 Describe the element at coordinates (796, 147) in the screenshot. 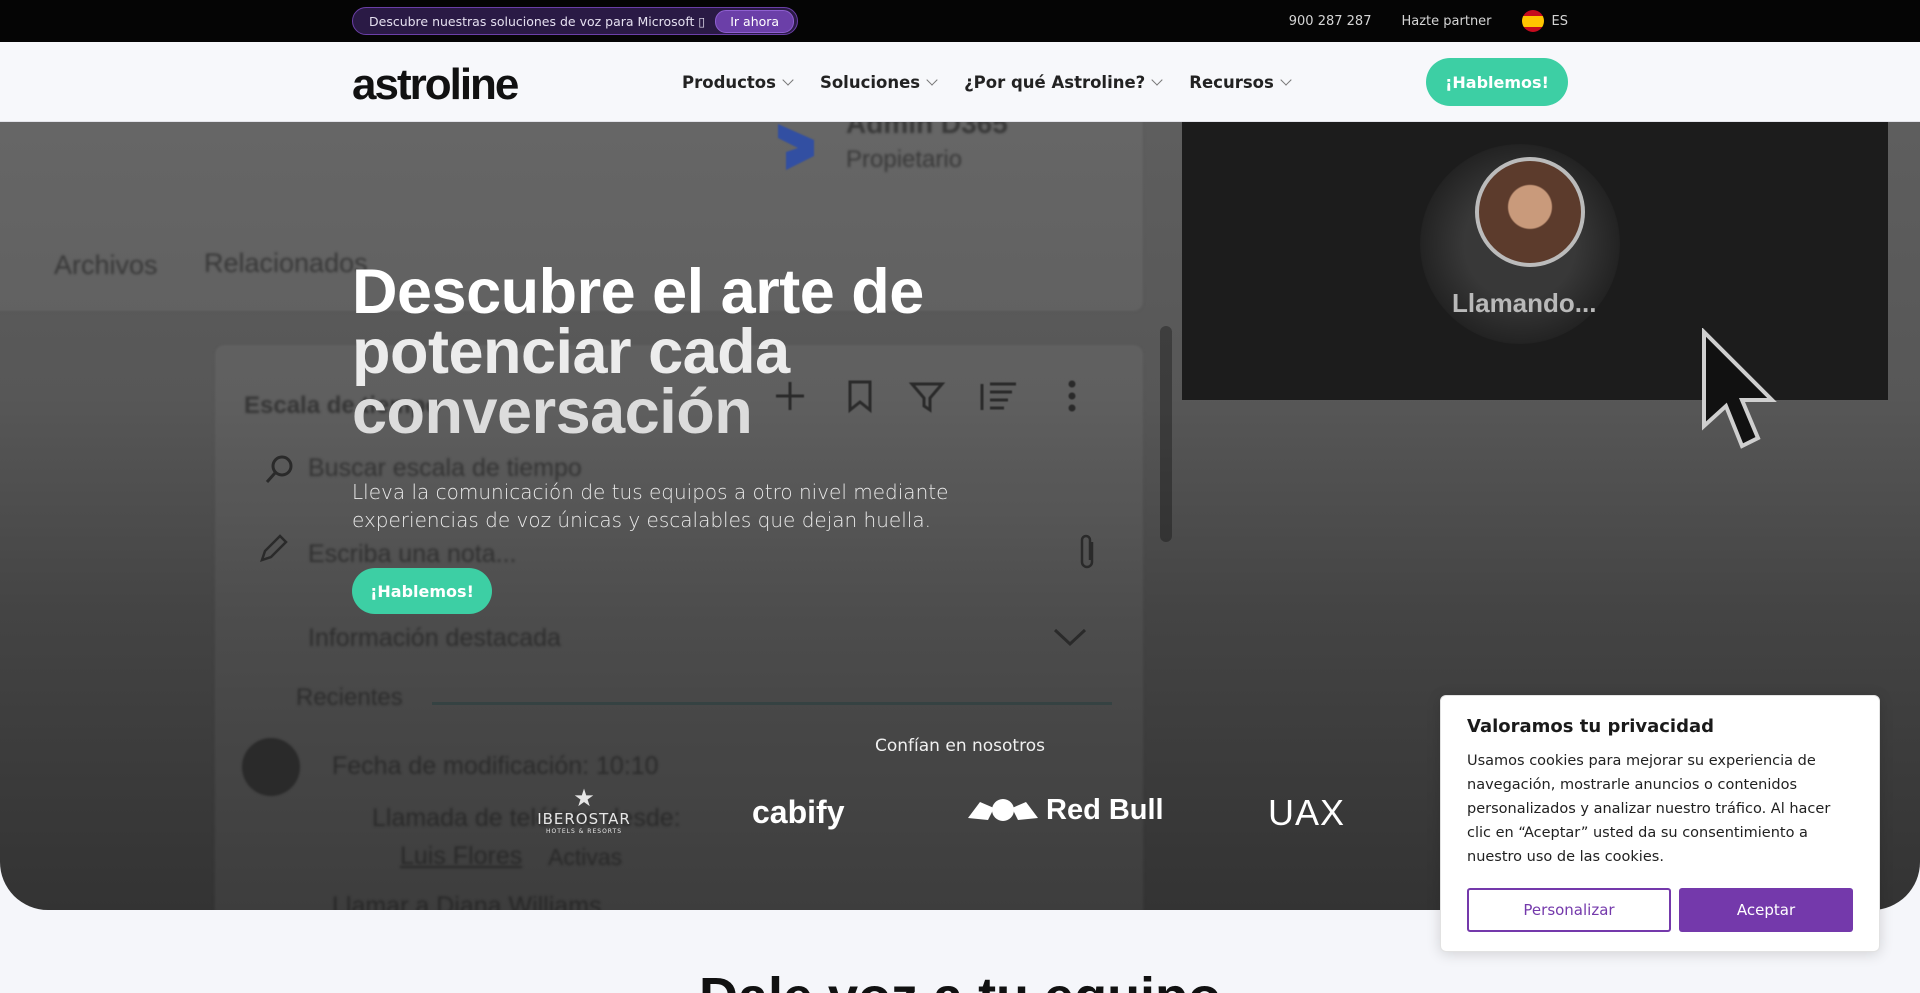

I see `dynamics-logo-icon` at that location.